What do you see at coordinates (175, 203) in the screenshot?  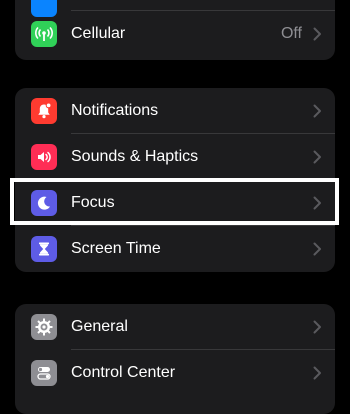 I see `row-focus: Focus` at bounding box center [175, 203].